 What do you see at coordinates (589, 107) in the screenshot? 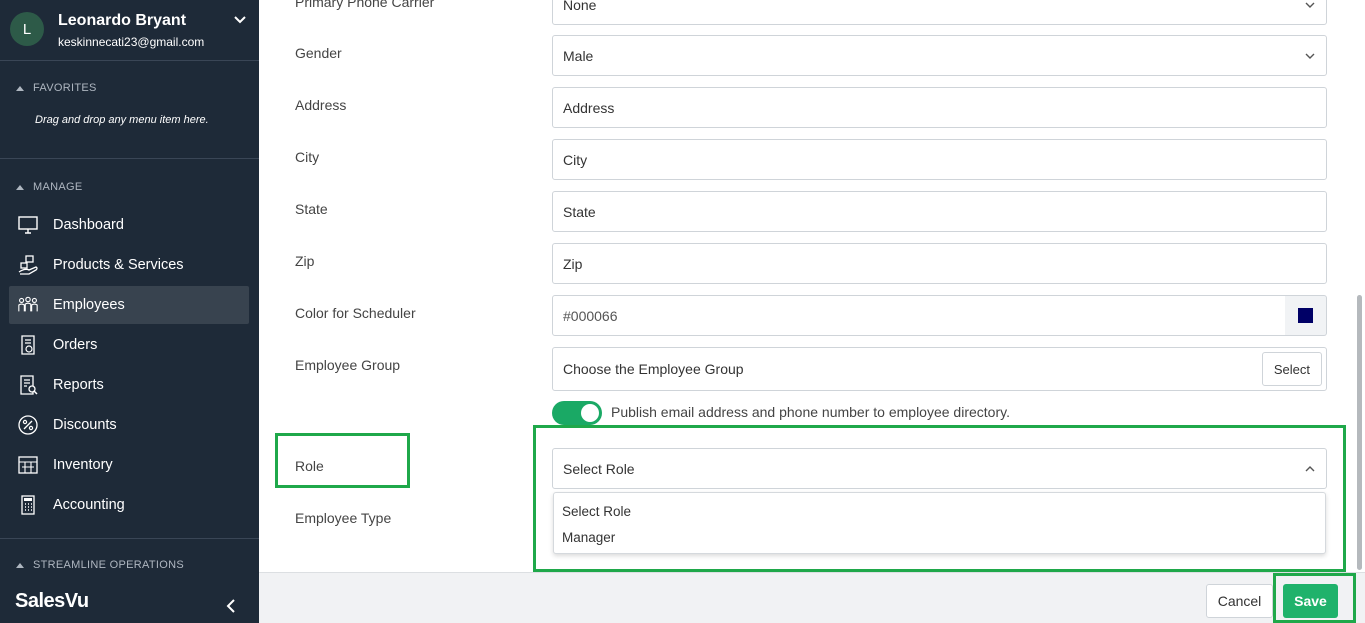
I see `address-placeholder: Address` at bounding box center [589, 107].